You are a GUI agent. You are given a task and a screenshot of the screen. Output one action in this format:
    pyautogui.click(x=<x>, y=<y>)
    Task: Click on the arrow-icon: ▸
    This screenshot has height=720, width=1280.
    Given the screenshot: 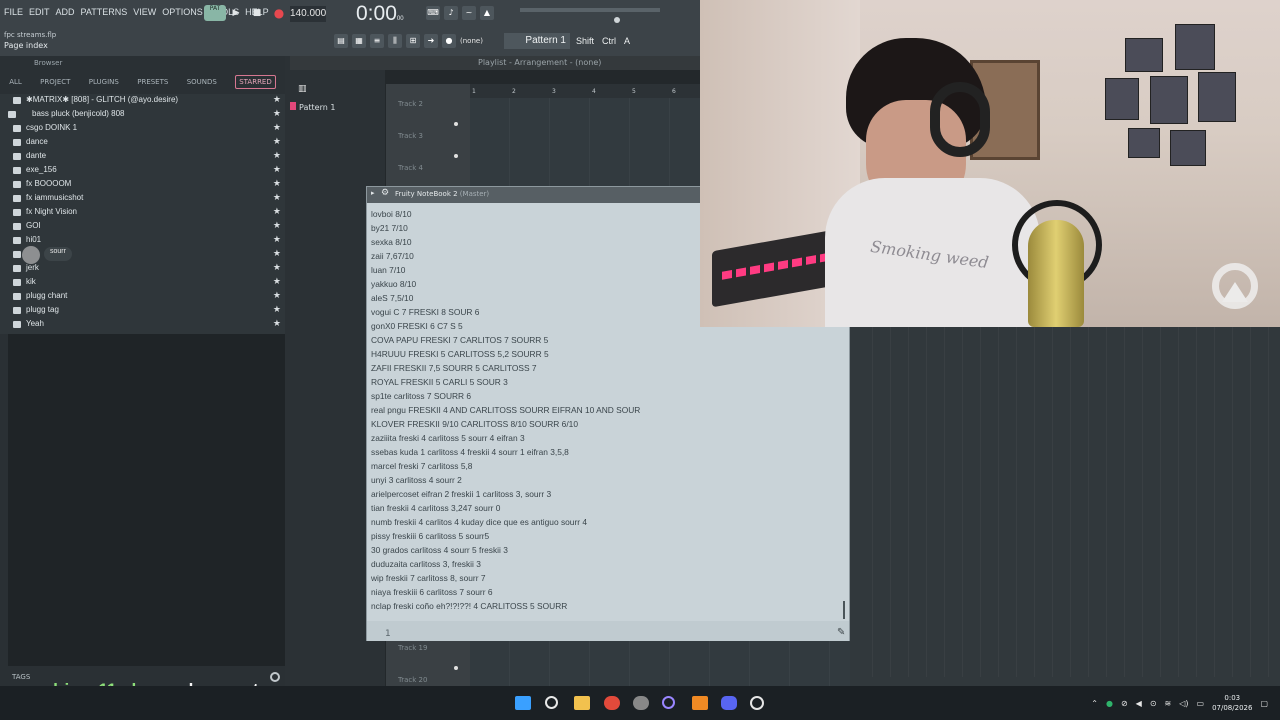 What is the action you would take?
    pyautogui.click(x=373, y=193)
    